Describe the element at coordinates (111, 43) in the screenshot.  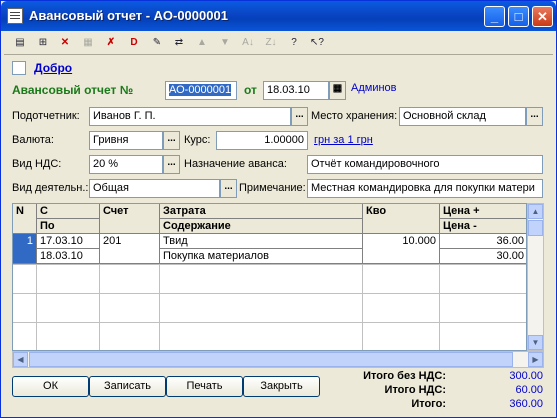
I see `delete-mark-icon: ✗` at that location.